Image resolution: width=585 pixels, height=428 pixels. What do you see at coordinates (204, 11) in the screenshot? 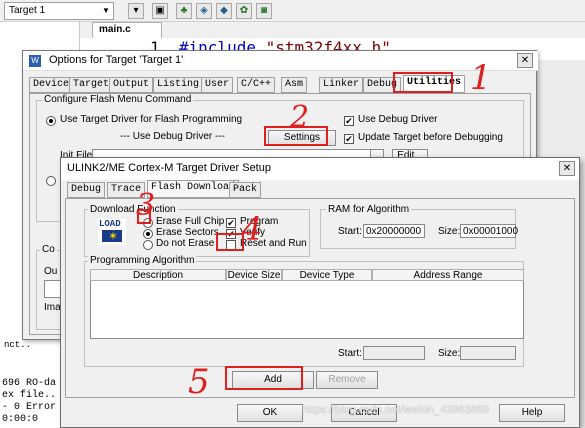
I see `component-icon: ◈` at bounding box center [204, 11].